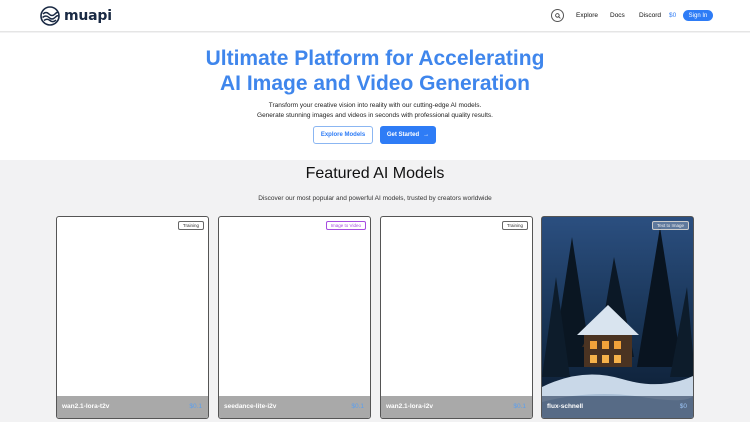 The width and height of the screenshot is (750, 422). I want to click on model-name: seedance-lite-i2v, so click(250, 406).